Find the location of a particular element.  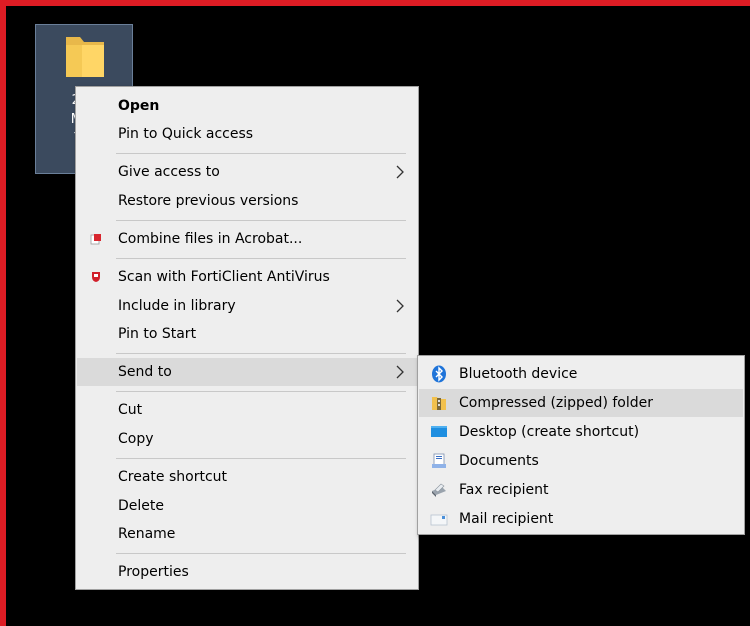

menu-item-open: Open is located at coordinates (247, 106).